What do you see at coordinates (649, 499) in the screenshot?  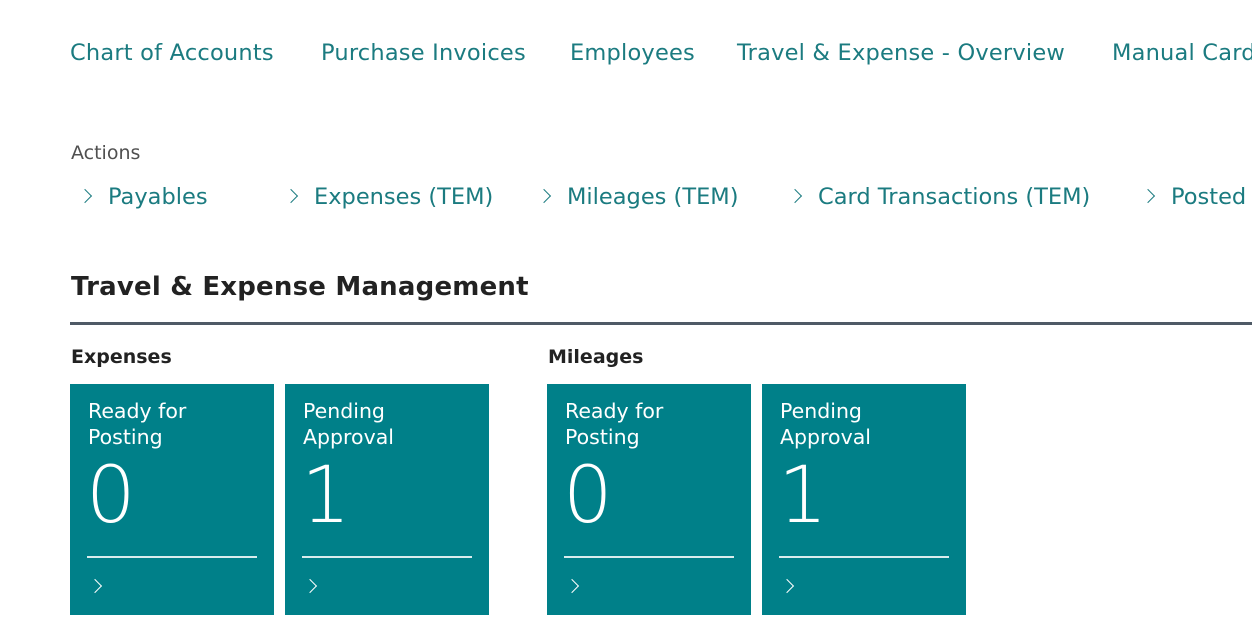 I see `tile-mileages-ready-for-posting: Ready for Posting 0` at bounding box center [649, 499].